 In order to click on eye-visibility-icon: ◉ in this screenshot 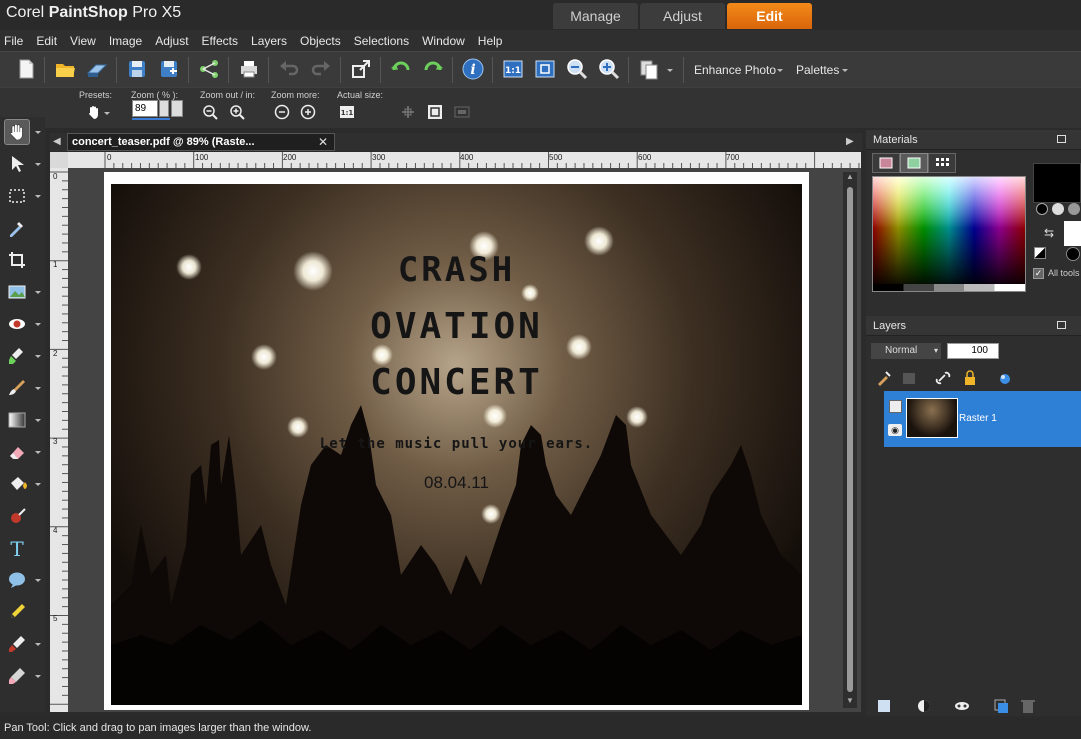, I will do `click(895, 430)`.